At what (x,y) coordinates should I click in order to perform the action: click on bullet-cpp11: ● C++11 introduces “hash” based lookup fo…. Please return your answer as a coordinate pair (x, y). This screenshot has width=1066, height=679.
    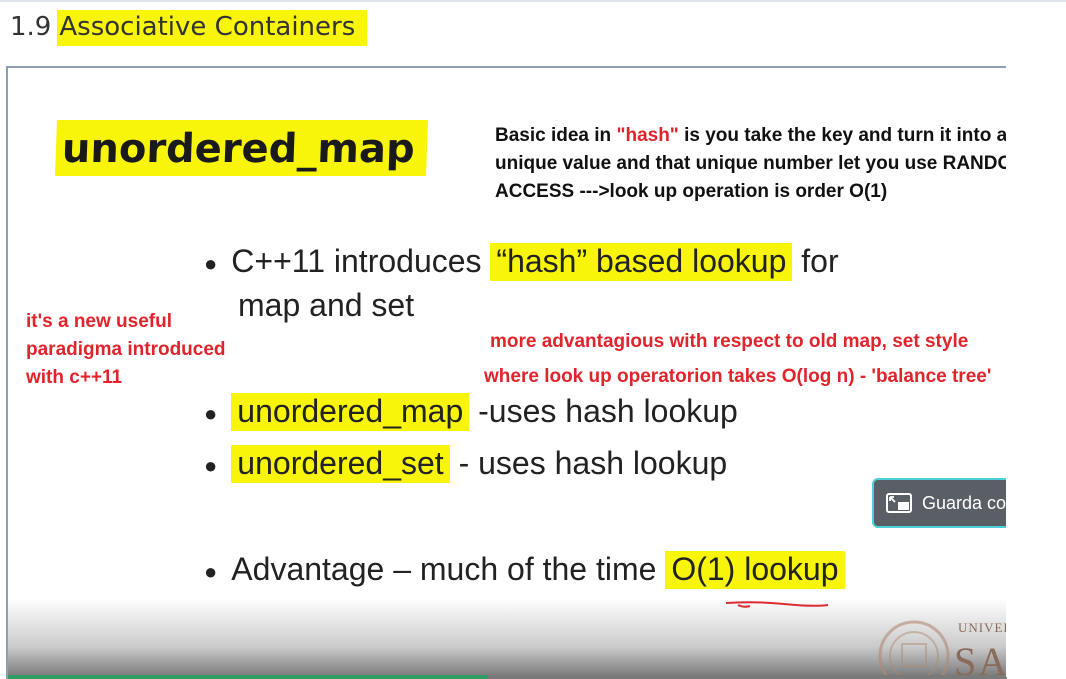
    Looking at the image, I should click on (521, 262).